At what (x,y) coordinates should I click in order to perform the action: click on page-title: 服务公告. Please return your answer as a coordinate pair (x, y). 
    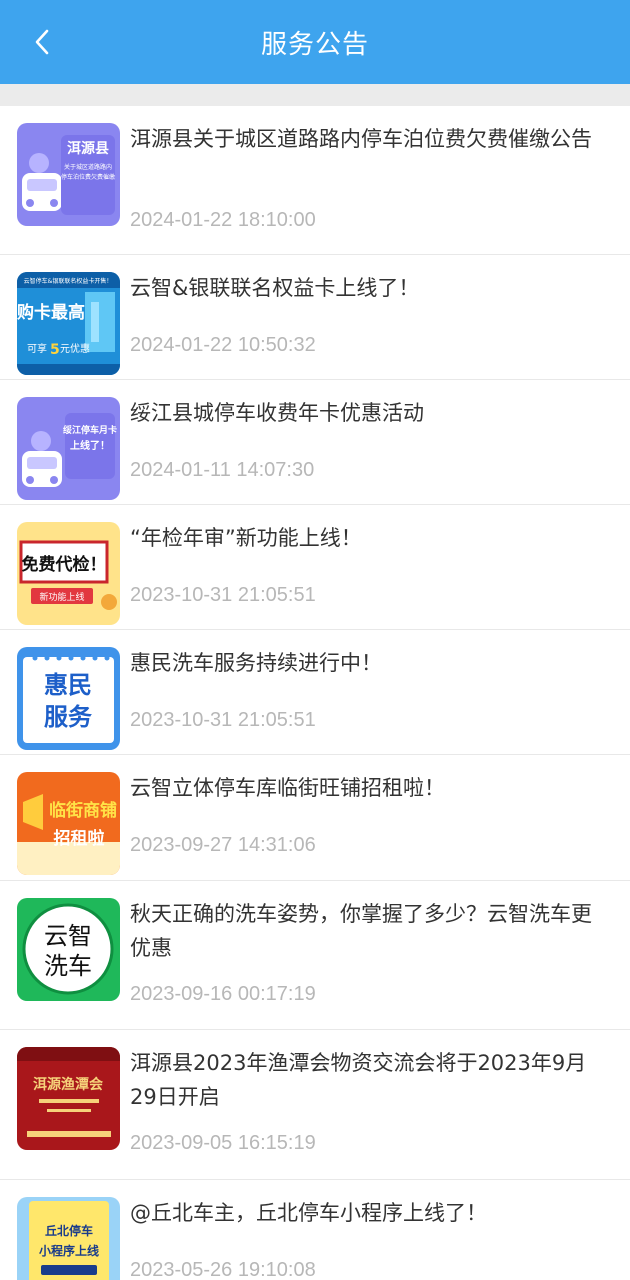
    Looking at the image, I should click on (314, 45).